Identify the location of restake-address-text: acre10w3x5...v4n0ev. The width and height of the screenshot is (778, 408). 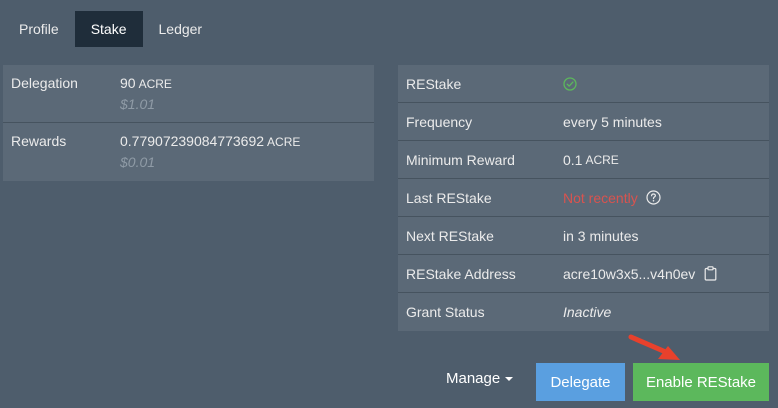
(629, 273).